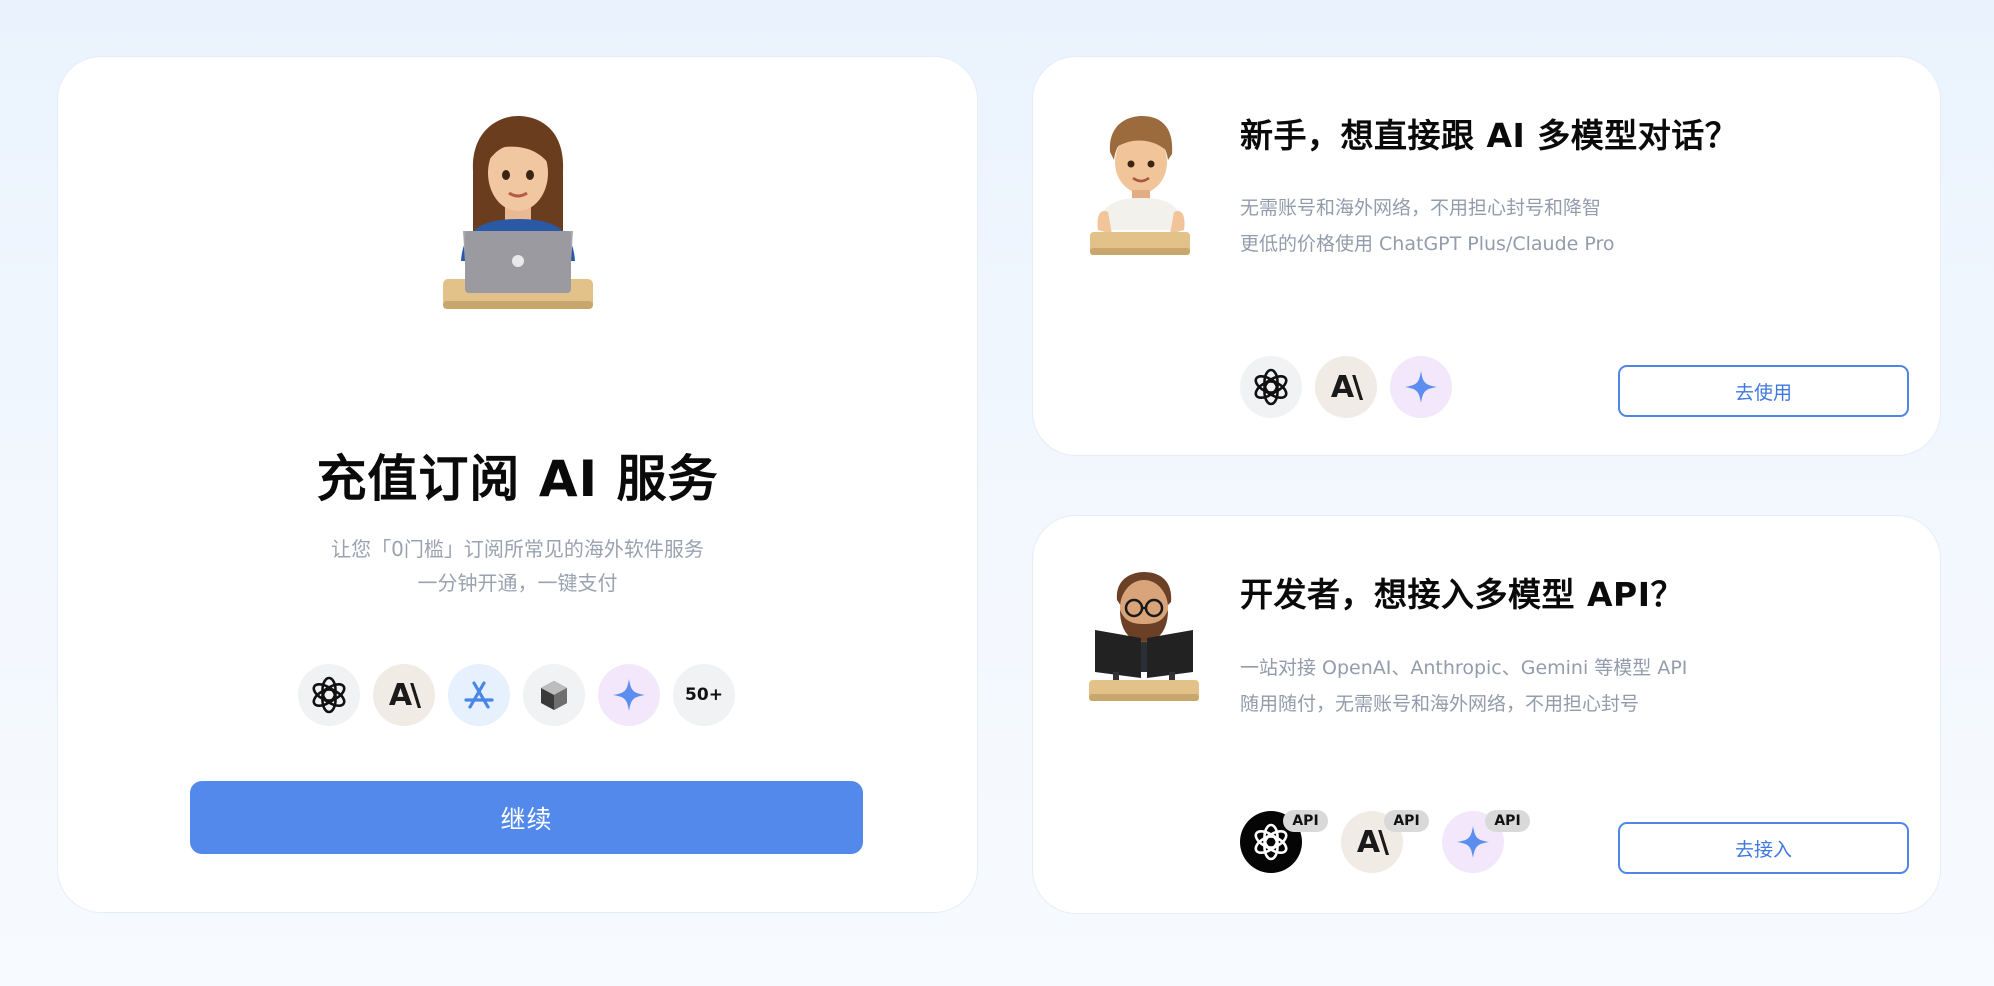 The height and width of the screenshot is (986, 1994). What do you see at coordinates (526, 817) in the screenshot?
I see `continue-button: 继续` at bounding box center [526, 817].